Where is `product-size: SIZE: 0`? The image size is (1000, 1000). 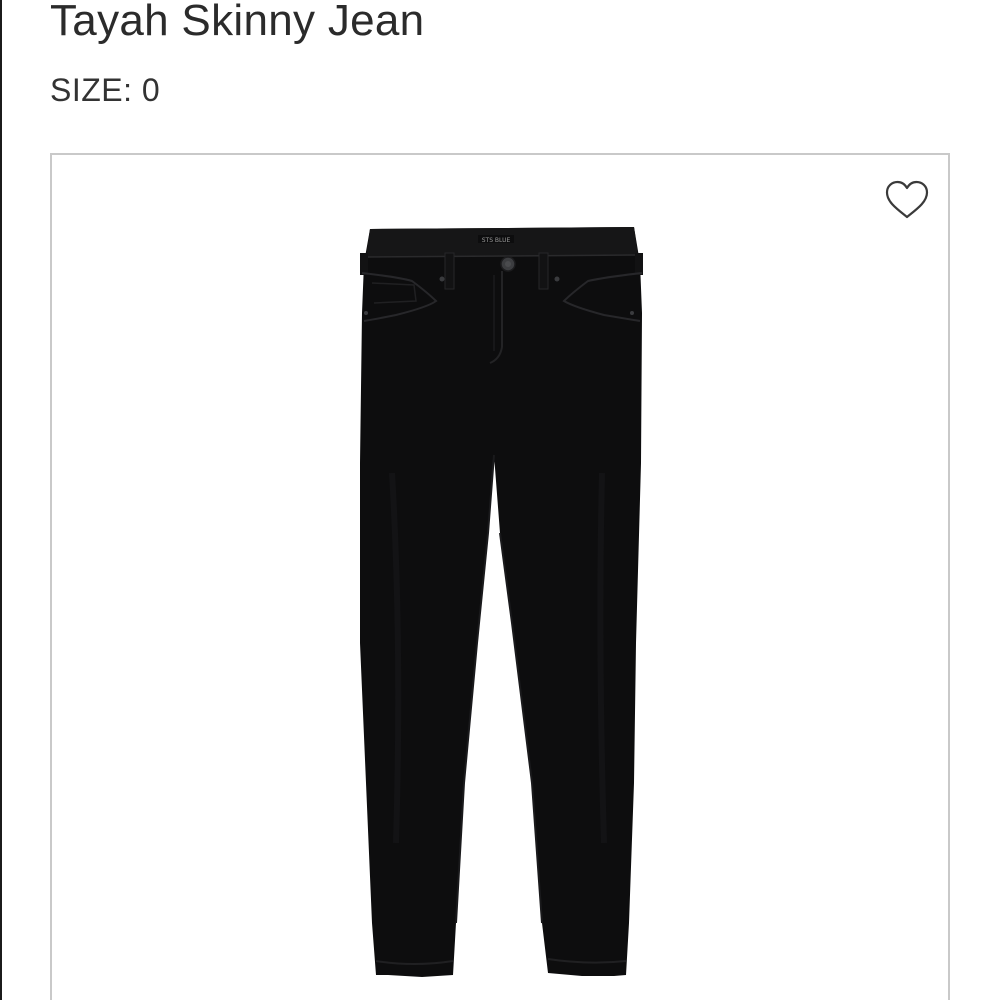
product-size: SIZE: 0 is located at coordinates (105, 90).